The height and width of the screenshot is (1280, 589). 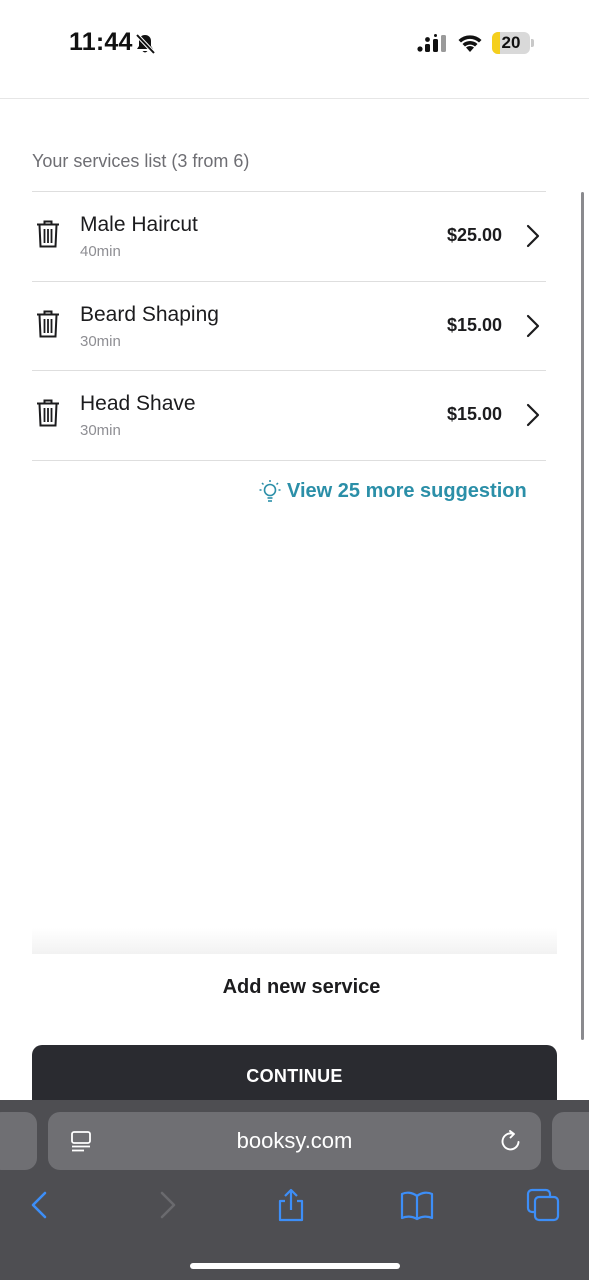 What do you see at coordinates (431, 43) in the screenshot?
I see `signal-icon` at bounding box center [431, 43].